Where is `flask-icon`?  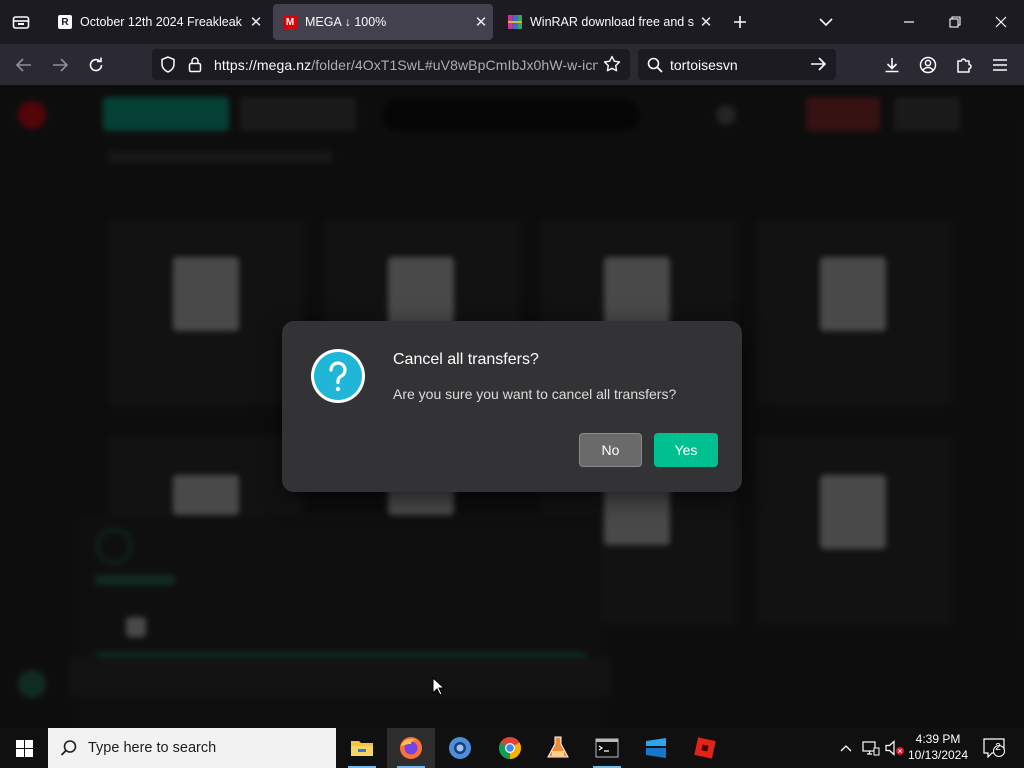 flask-icon is located at coordinates (558, 747).